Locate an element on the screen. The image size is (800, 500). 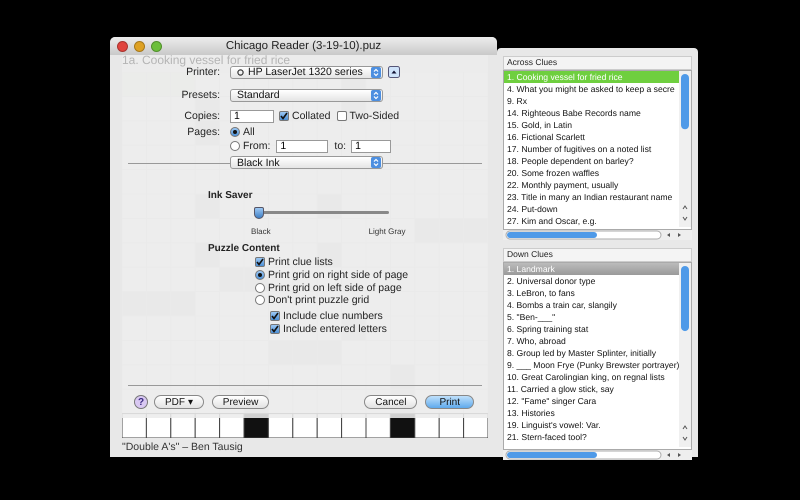
clue-item: 27. Kim and Oscar, e.g. is located at coordinates (591, 221).